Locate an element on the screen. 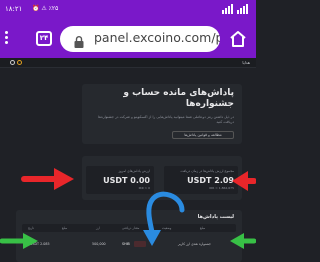  red-arrow-left is located at coordinates (47, 179).